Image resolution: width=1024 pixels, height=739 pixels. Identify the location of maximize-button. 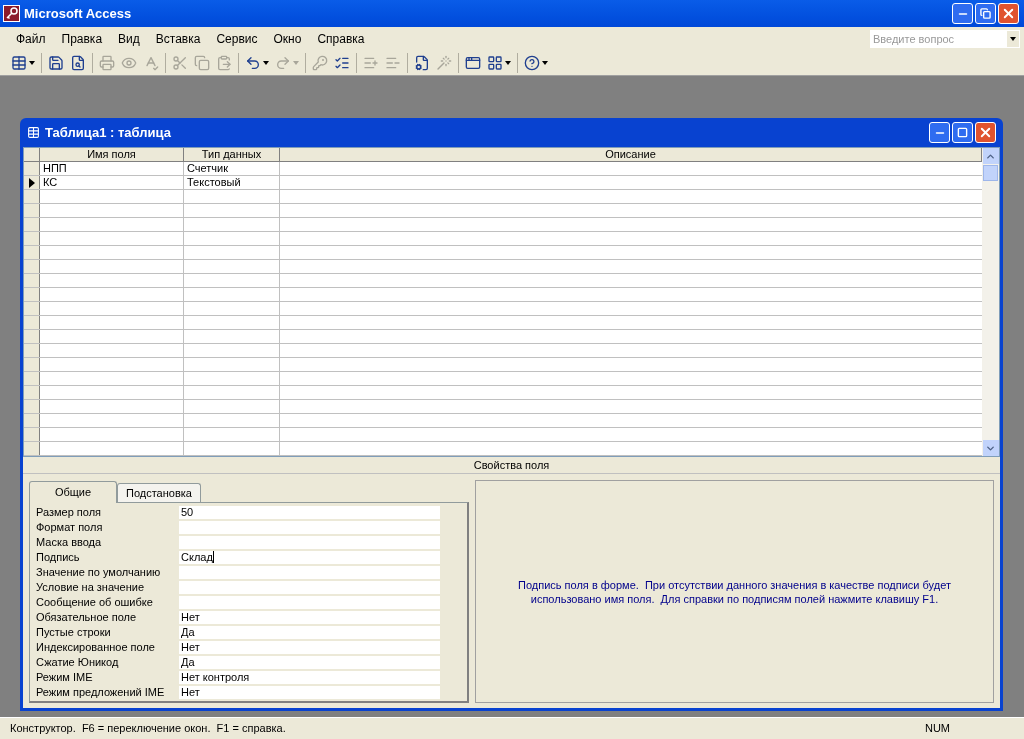
(962, 132).